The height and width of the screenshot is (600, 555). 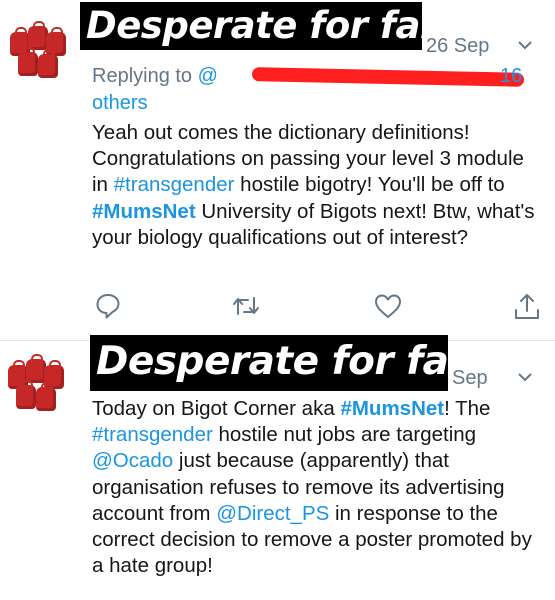 What do you see at coordinates (246, 306) in the screenshot?
I see `retweet-icon` at bounding box center [246, 306].